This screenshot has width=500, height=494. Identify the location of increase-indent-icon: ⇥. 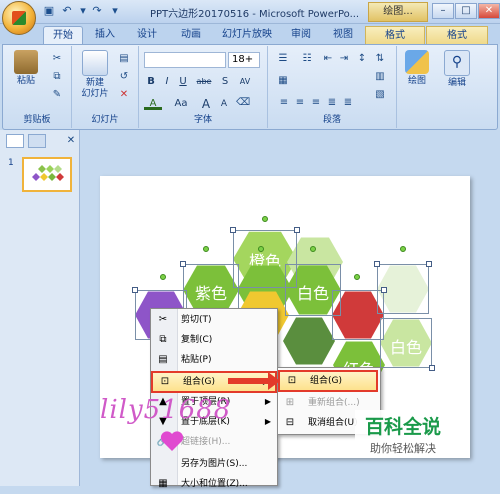
(344, 59).